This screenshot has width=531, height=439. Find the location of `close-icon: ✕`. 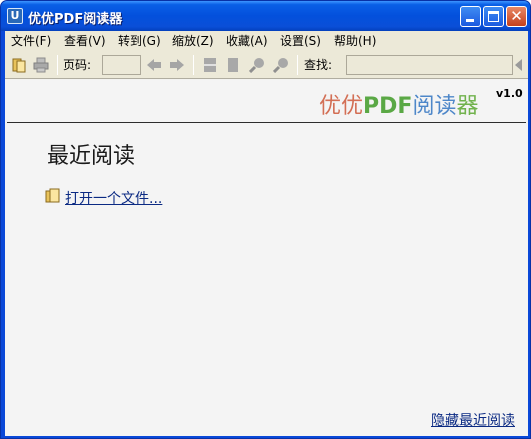

close-icon: ✕ is located at coordinates (516, 16).